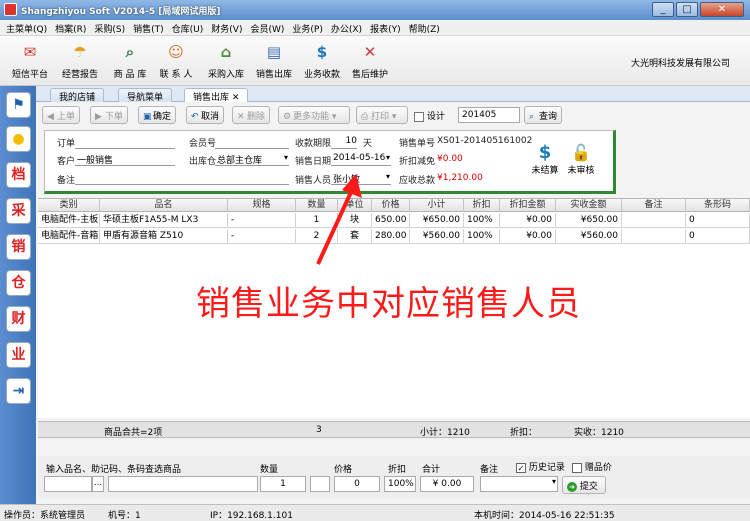 This screenshot has height=521, width=750. Describe the element at coordinates (654, 205) in the screenshot. I see `column-header: 备注` at that location.